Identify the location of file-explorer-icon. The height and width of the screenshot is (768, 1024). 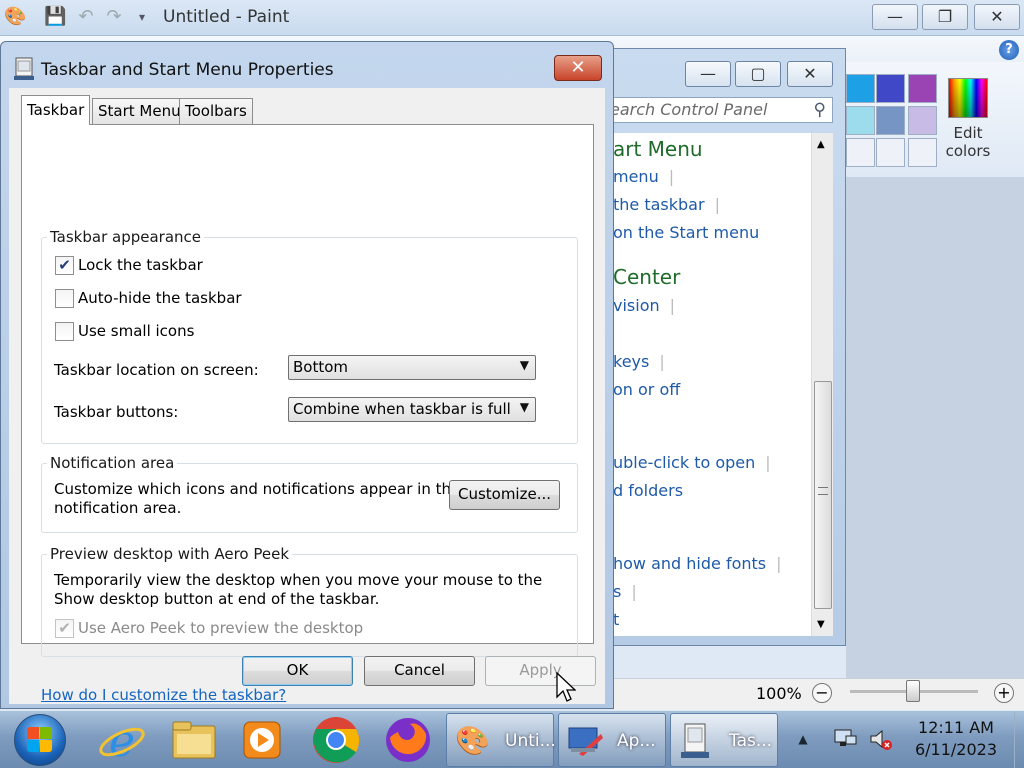
(194, 740).